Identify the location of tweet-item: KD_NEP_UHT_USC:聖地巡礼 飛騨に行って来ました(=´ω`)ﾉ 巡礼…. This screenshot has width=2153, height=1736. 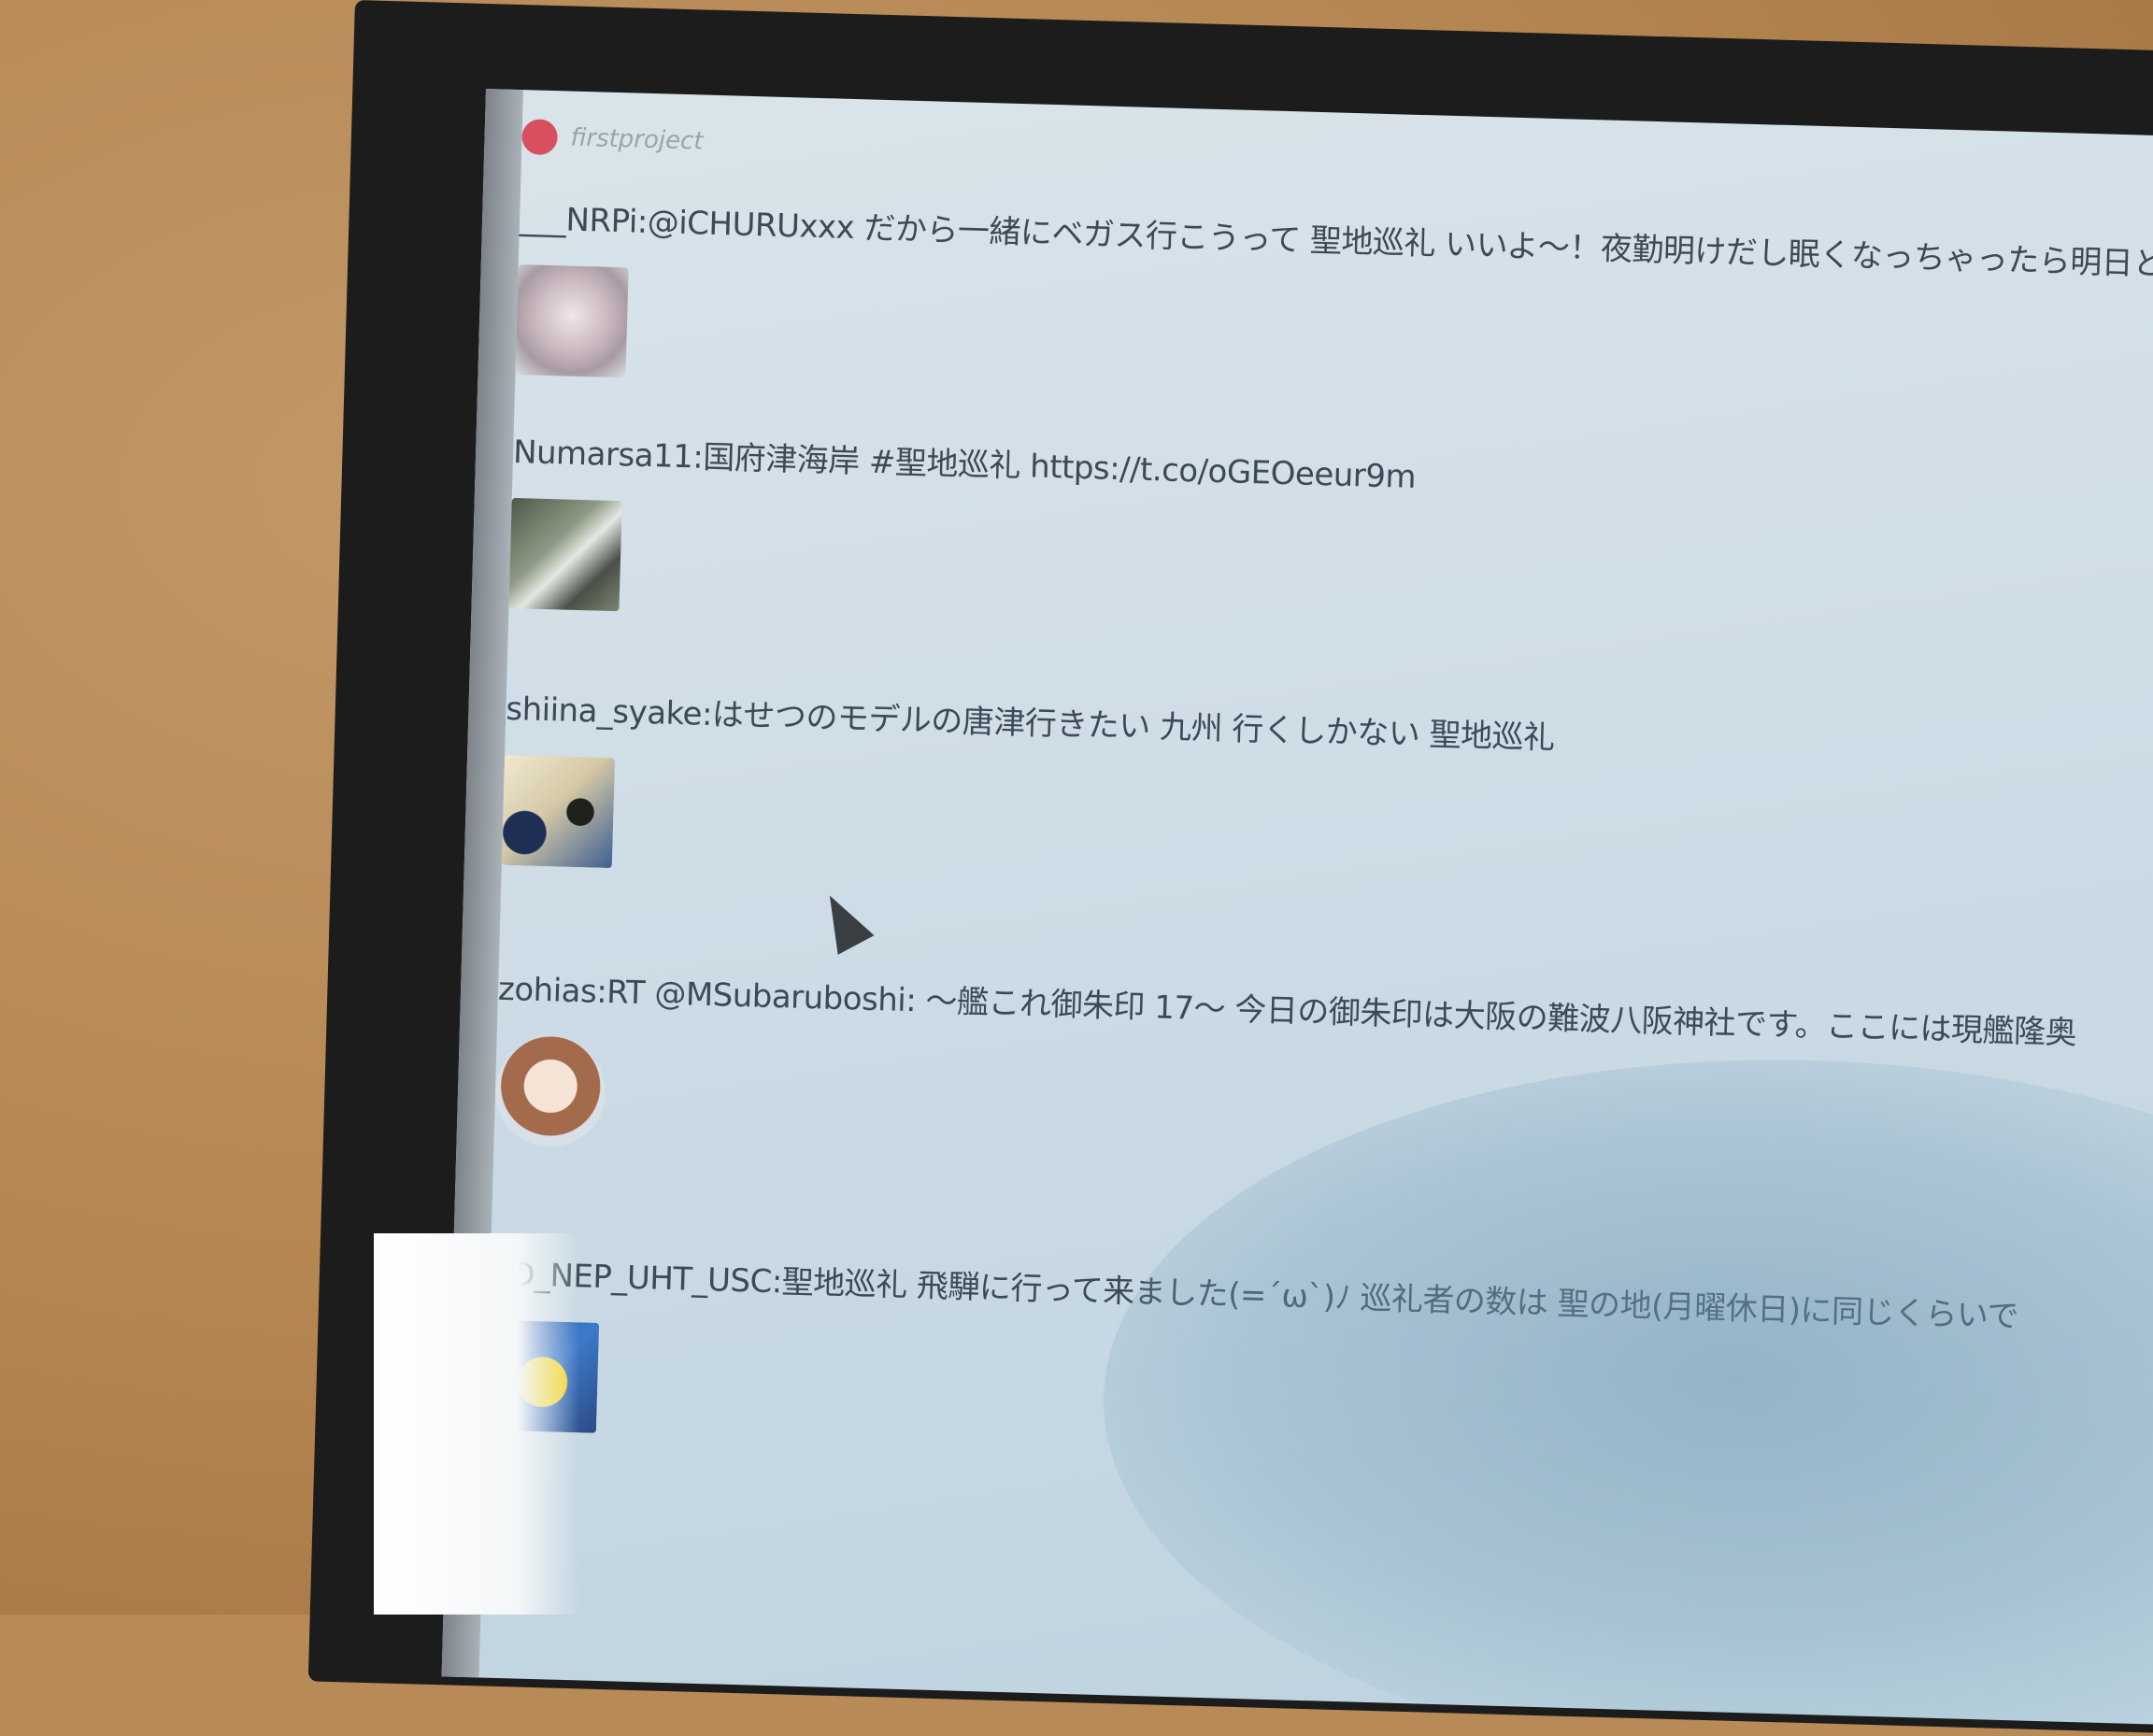
(1319, 1363).